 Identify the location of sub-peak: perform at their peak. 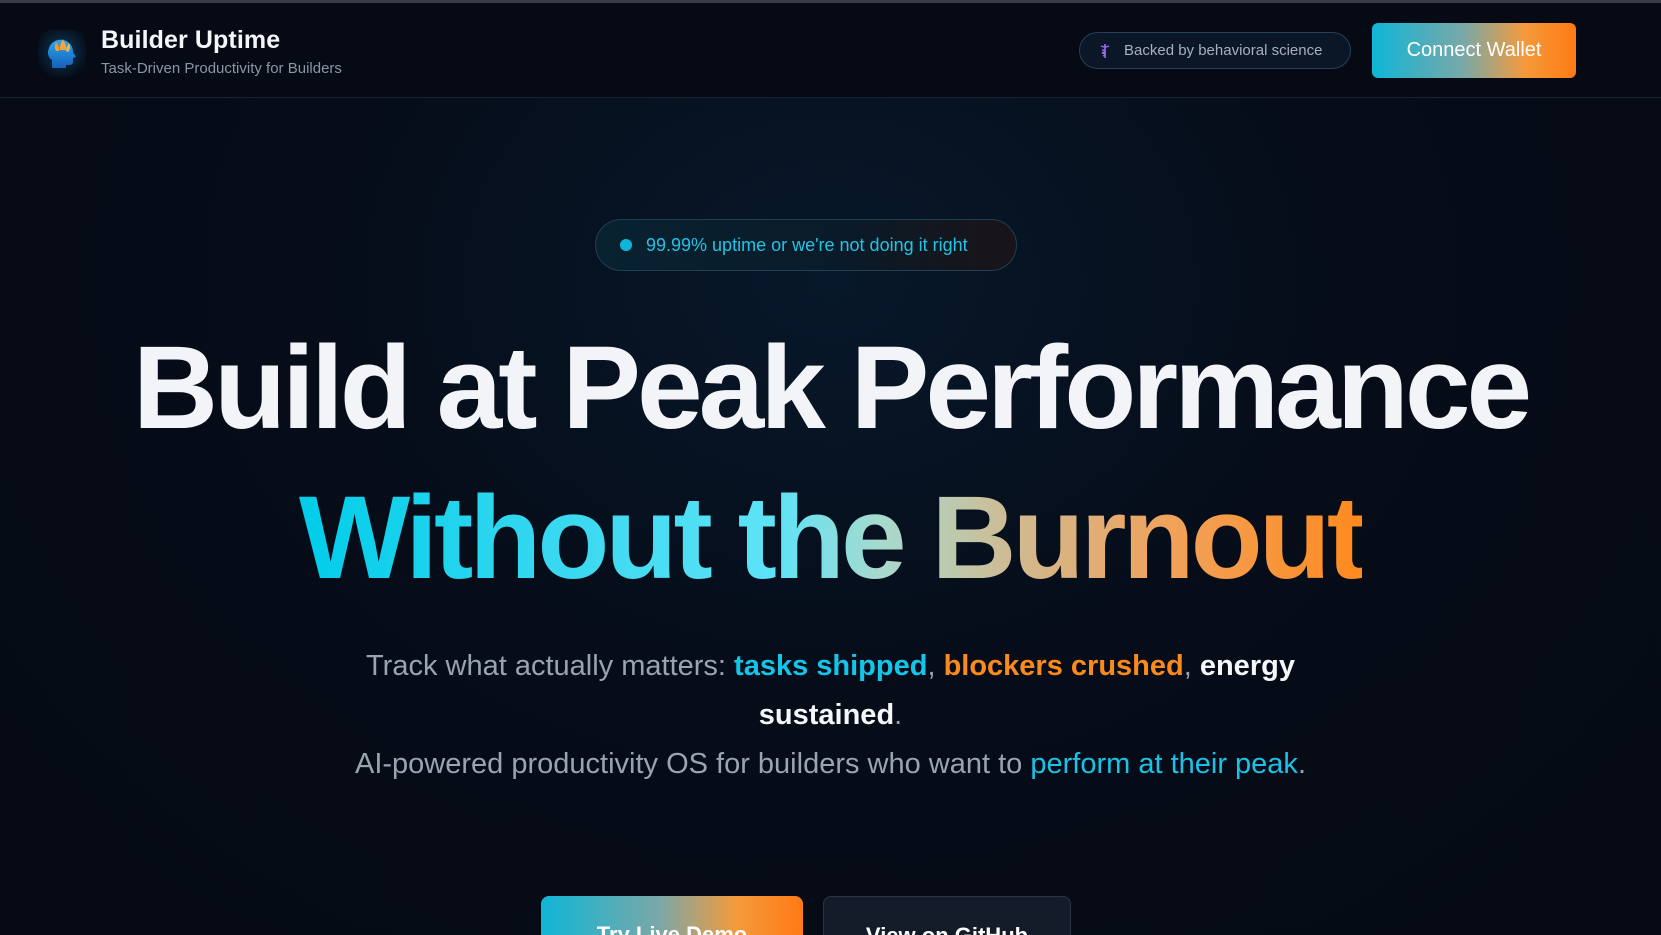
(1164, 764).